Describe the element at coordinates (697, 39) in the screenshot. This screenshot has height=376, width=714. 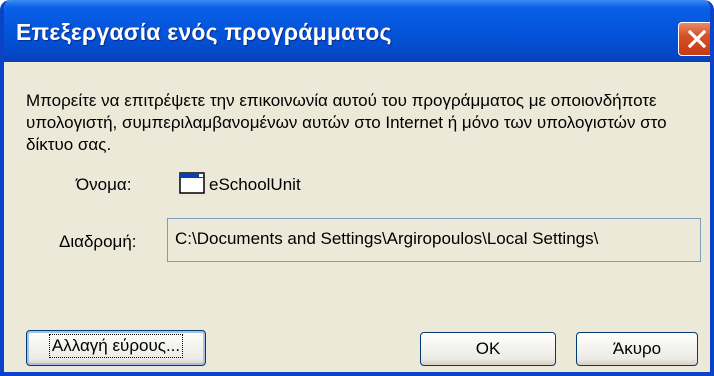
I see `close-icon` at that location.